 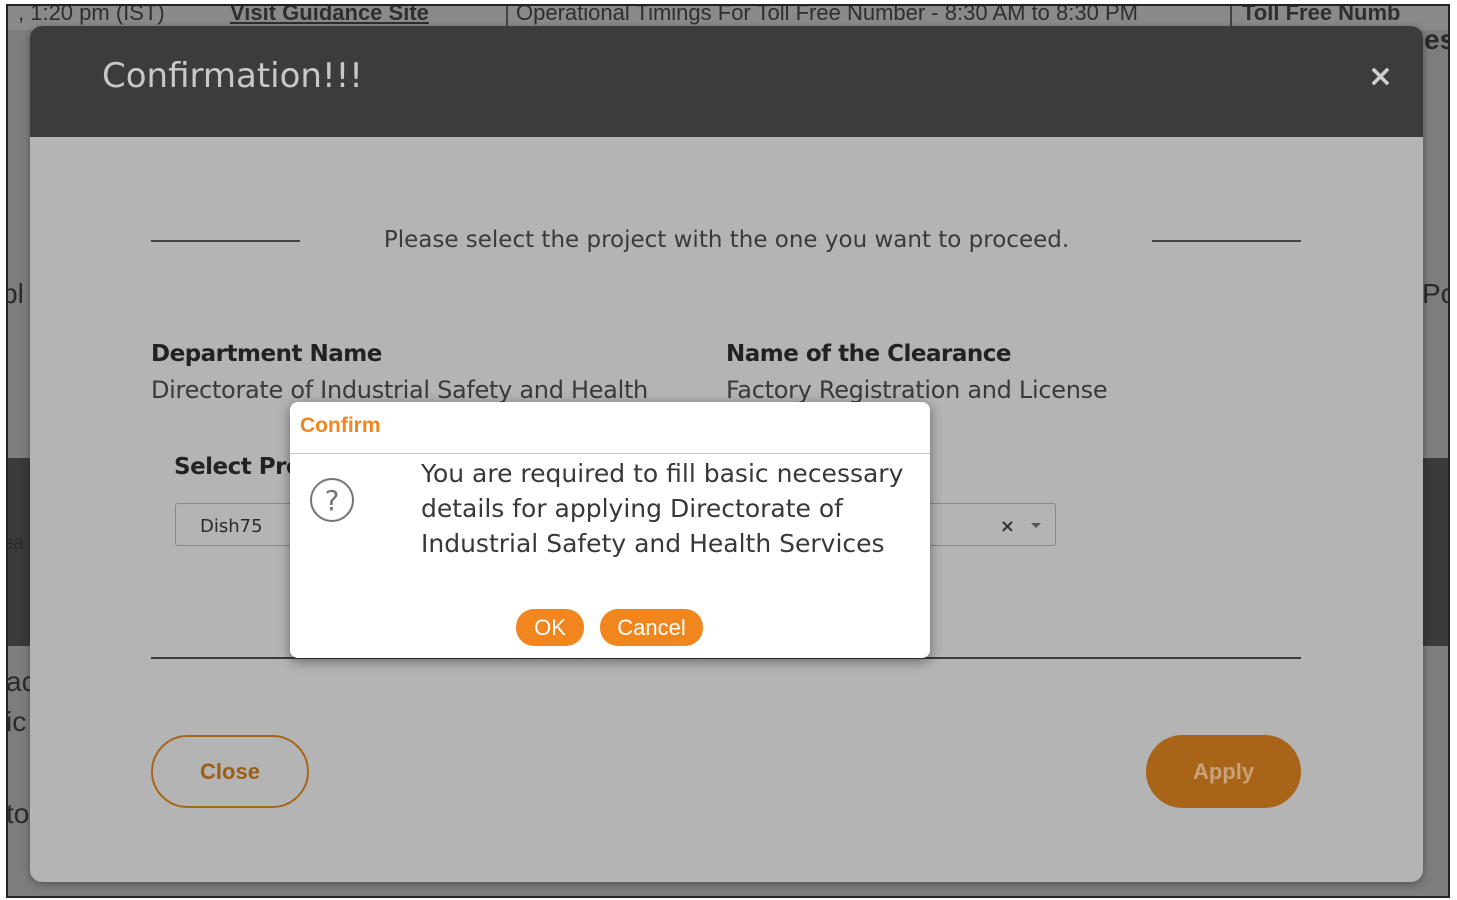 What do you see at coordinates (1435, 293) in the screenshot?
I see `background-fragment: Po` at bounding box center [1435, 293].